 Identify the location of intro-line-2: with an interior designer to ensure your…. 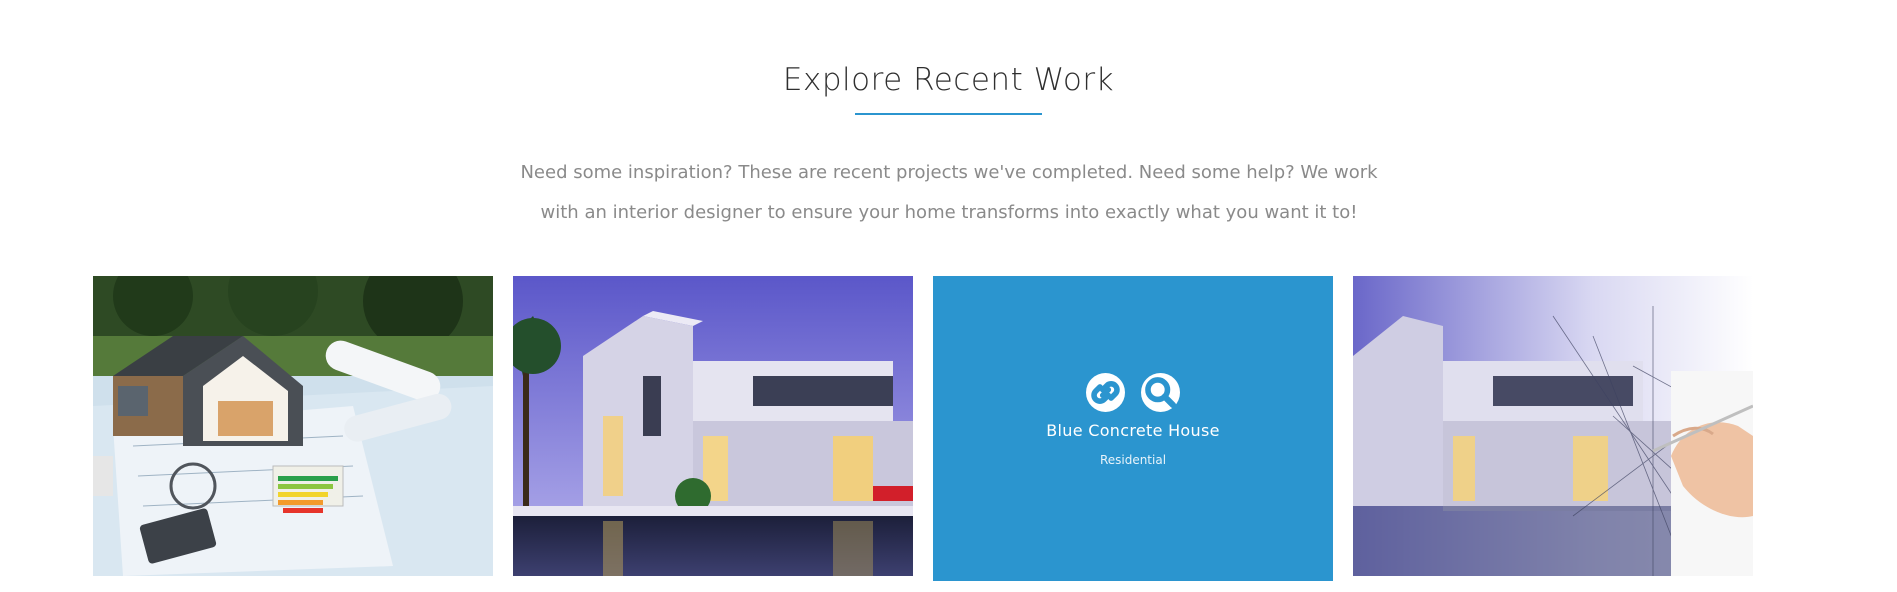
(949, 212).